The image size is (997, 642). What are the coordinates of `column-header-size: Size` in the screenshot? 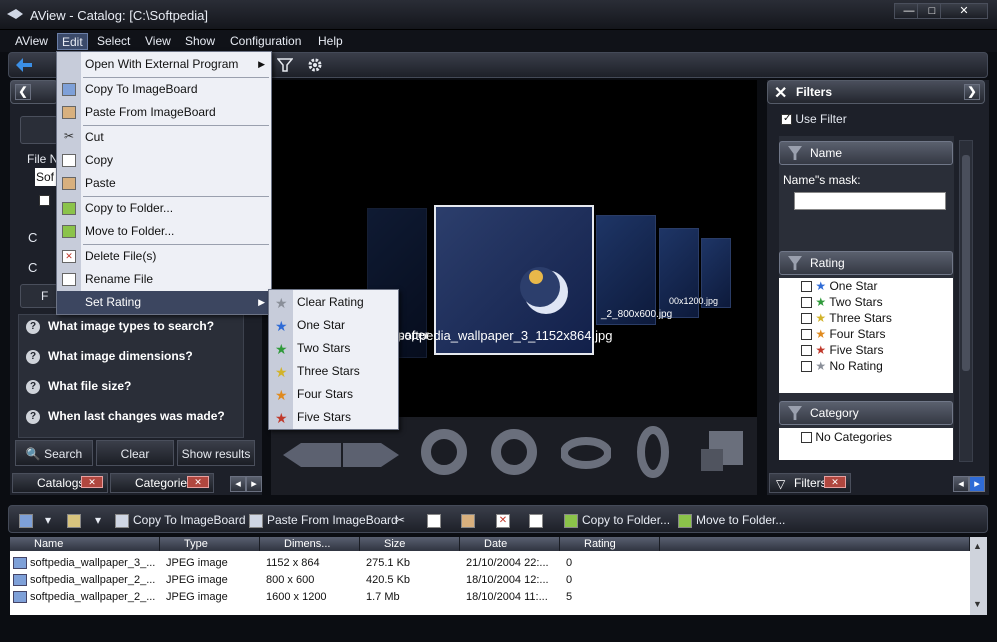 It's located at (410, 544).